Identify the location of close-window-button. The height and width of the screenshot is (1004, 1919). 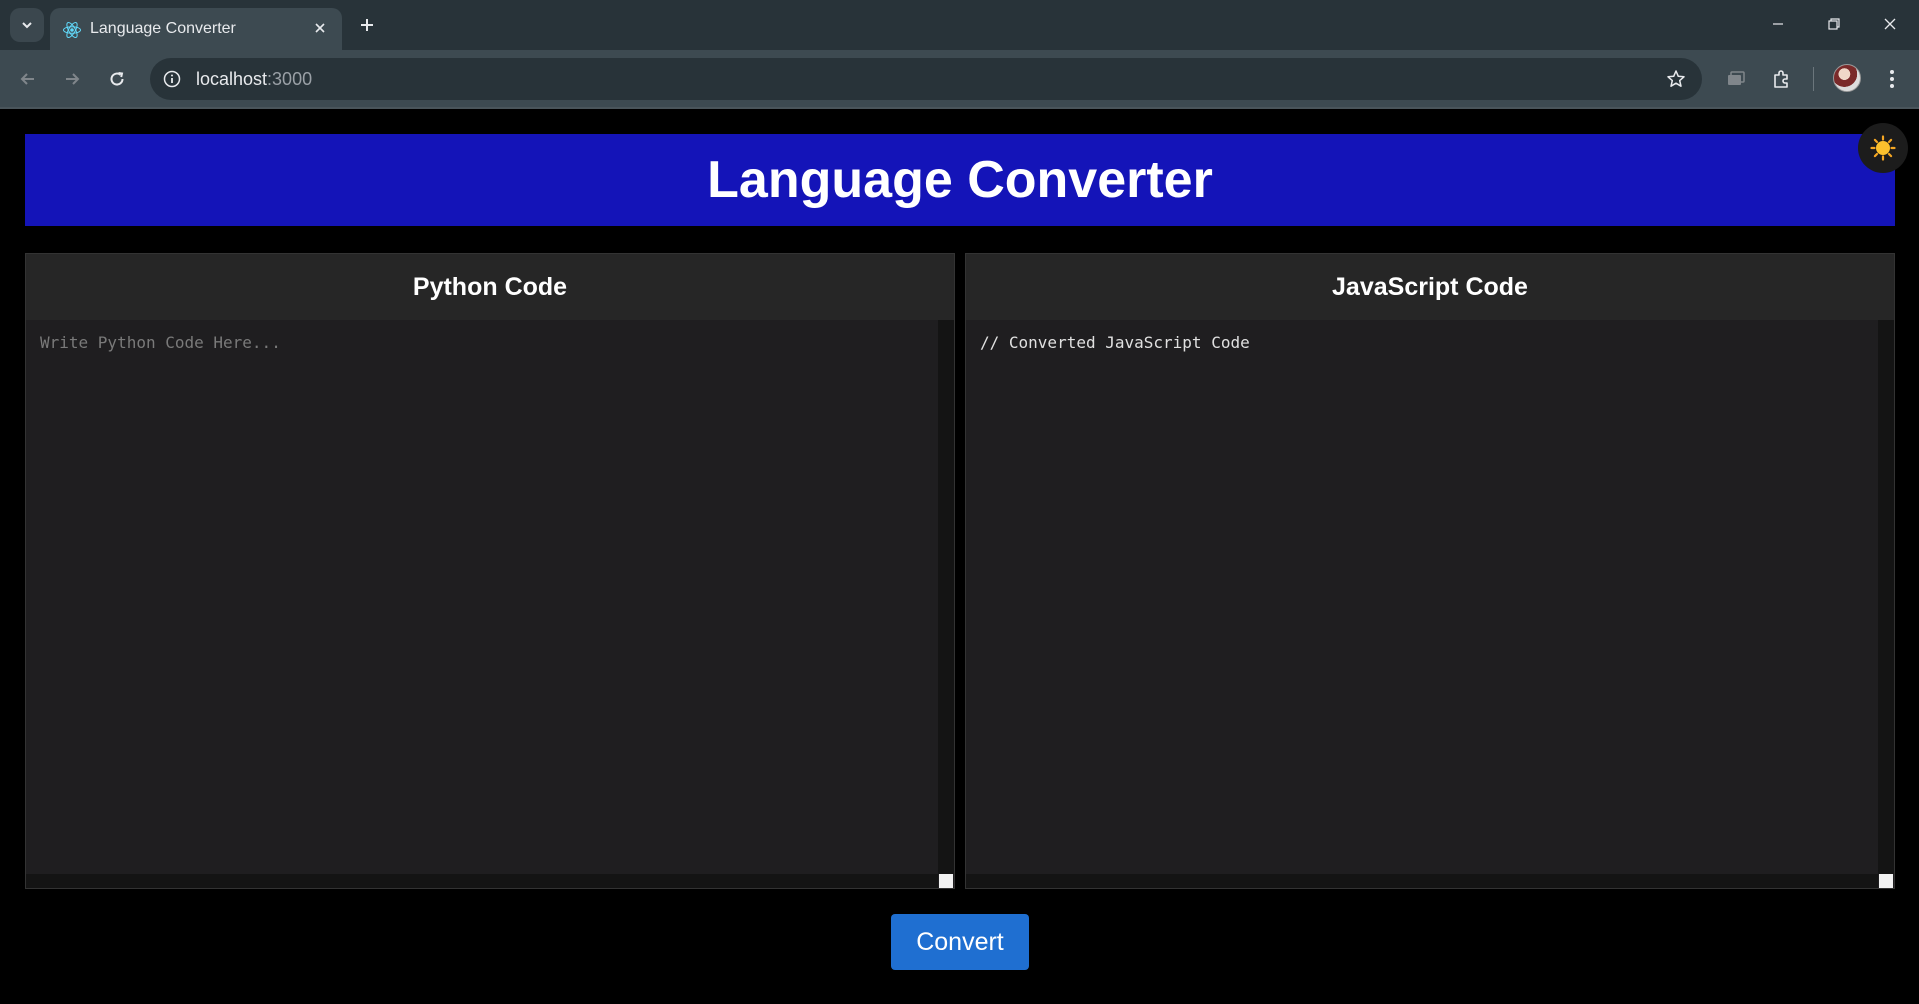
(1890, 24).